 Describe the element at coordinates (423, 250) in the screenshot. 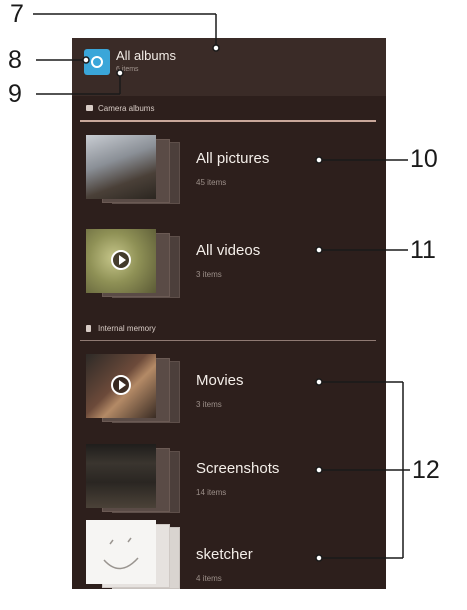

I see `callout-11: 11` at that location.